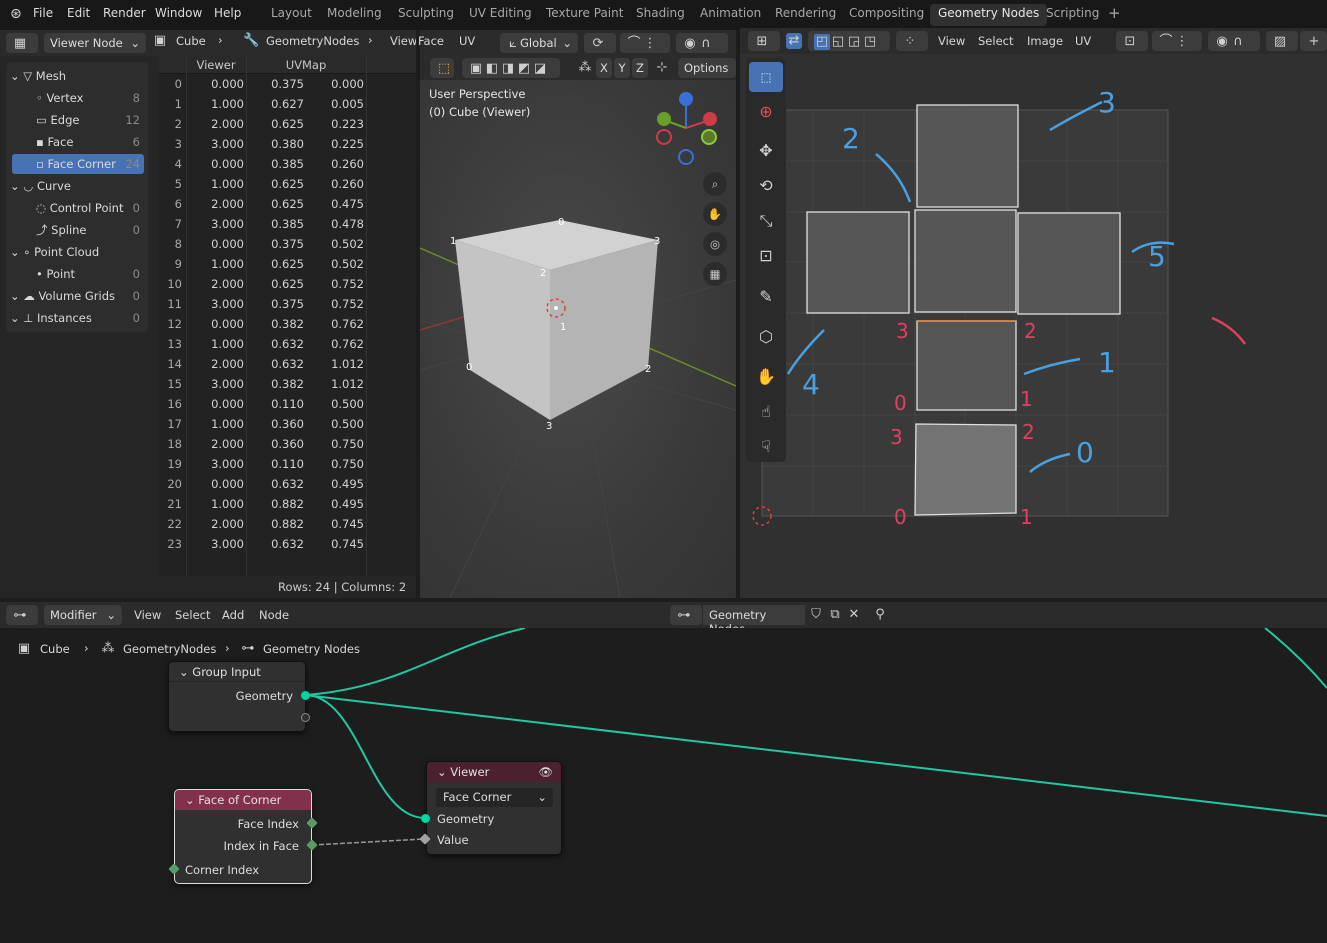 This screenshot has width=1327, height=943. I want to click on tree-item-face-corner: ▫ Face Corner 24, so click(78, 164).